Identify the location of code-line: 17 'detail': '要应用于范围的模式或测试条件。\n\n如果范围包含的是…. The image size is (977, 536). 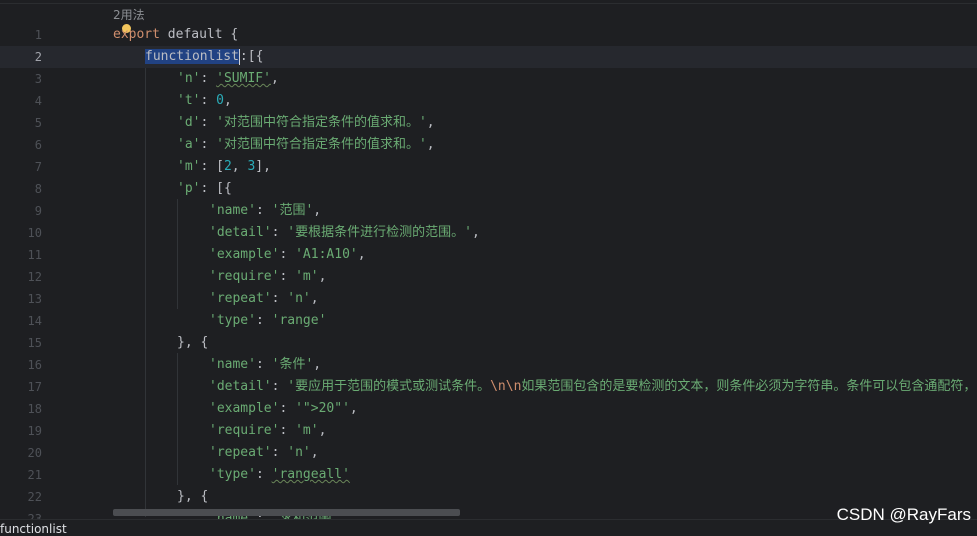
(488, 387).